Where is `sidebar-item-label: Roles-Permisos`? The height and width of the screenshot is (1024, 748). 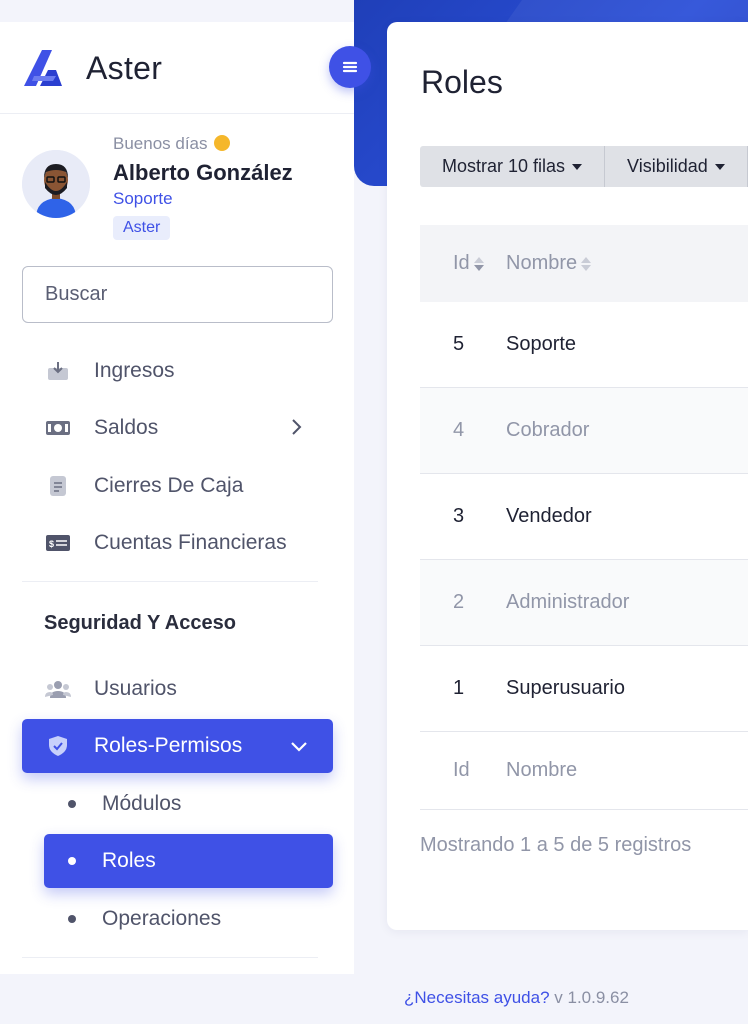
sidebar-item-label: Roles-Permisos is located at coordinates (168, 745).